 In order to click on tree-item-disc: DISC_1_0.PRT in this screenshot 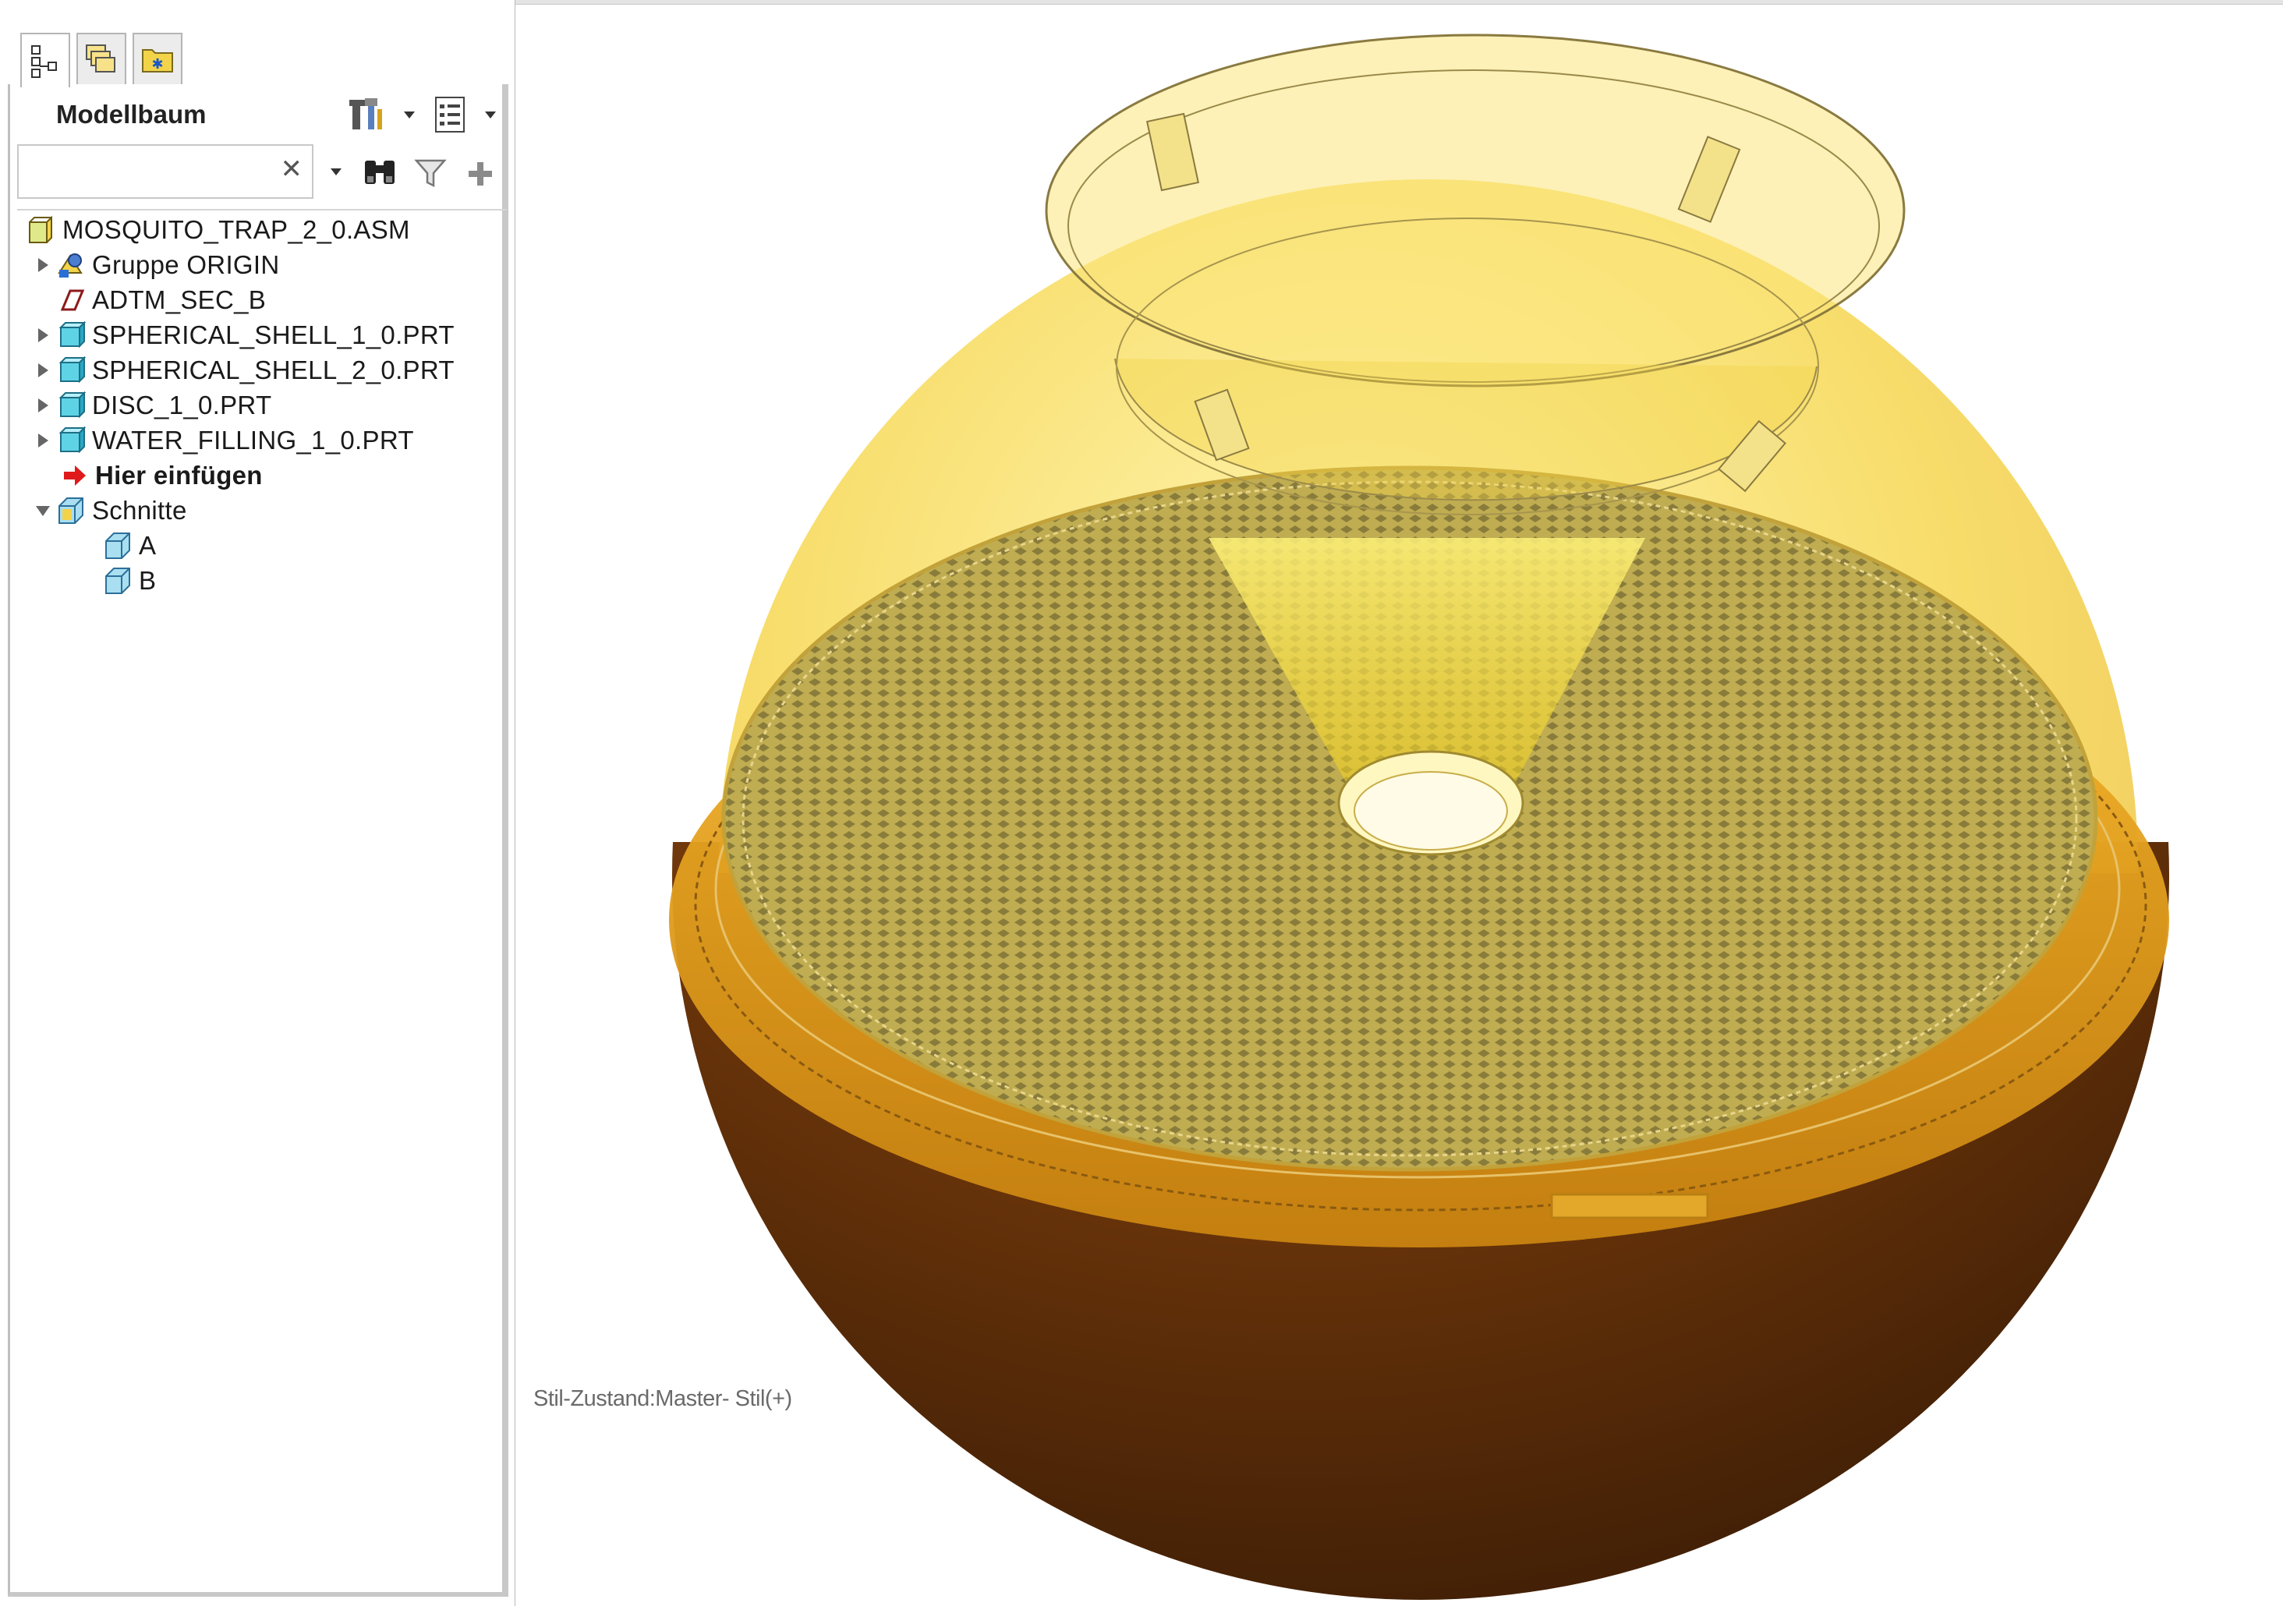, I will do `click(151, 405)`.